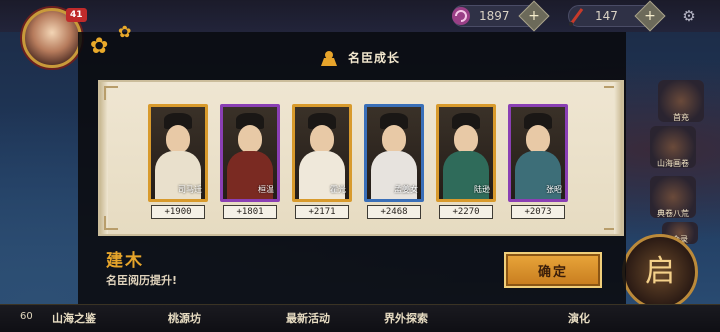 Image resolution: width=720 pixels, height=332 pixels. I want to click on modal-title: 名臣成长, so click(374, 58).